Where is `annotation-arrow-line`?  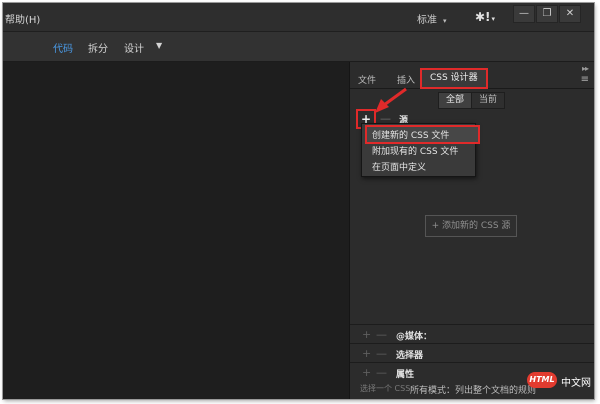 annotation-arrow-line is located at coordinates (395, 97).